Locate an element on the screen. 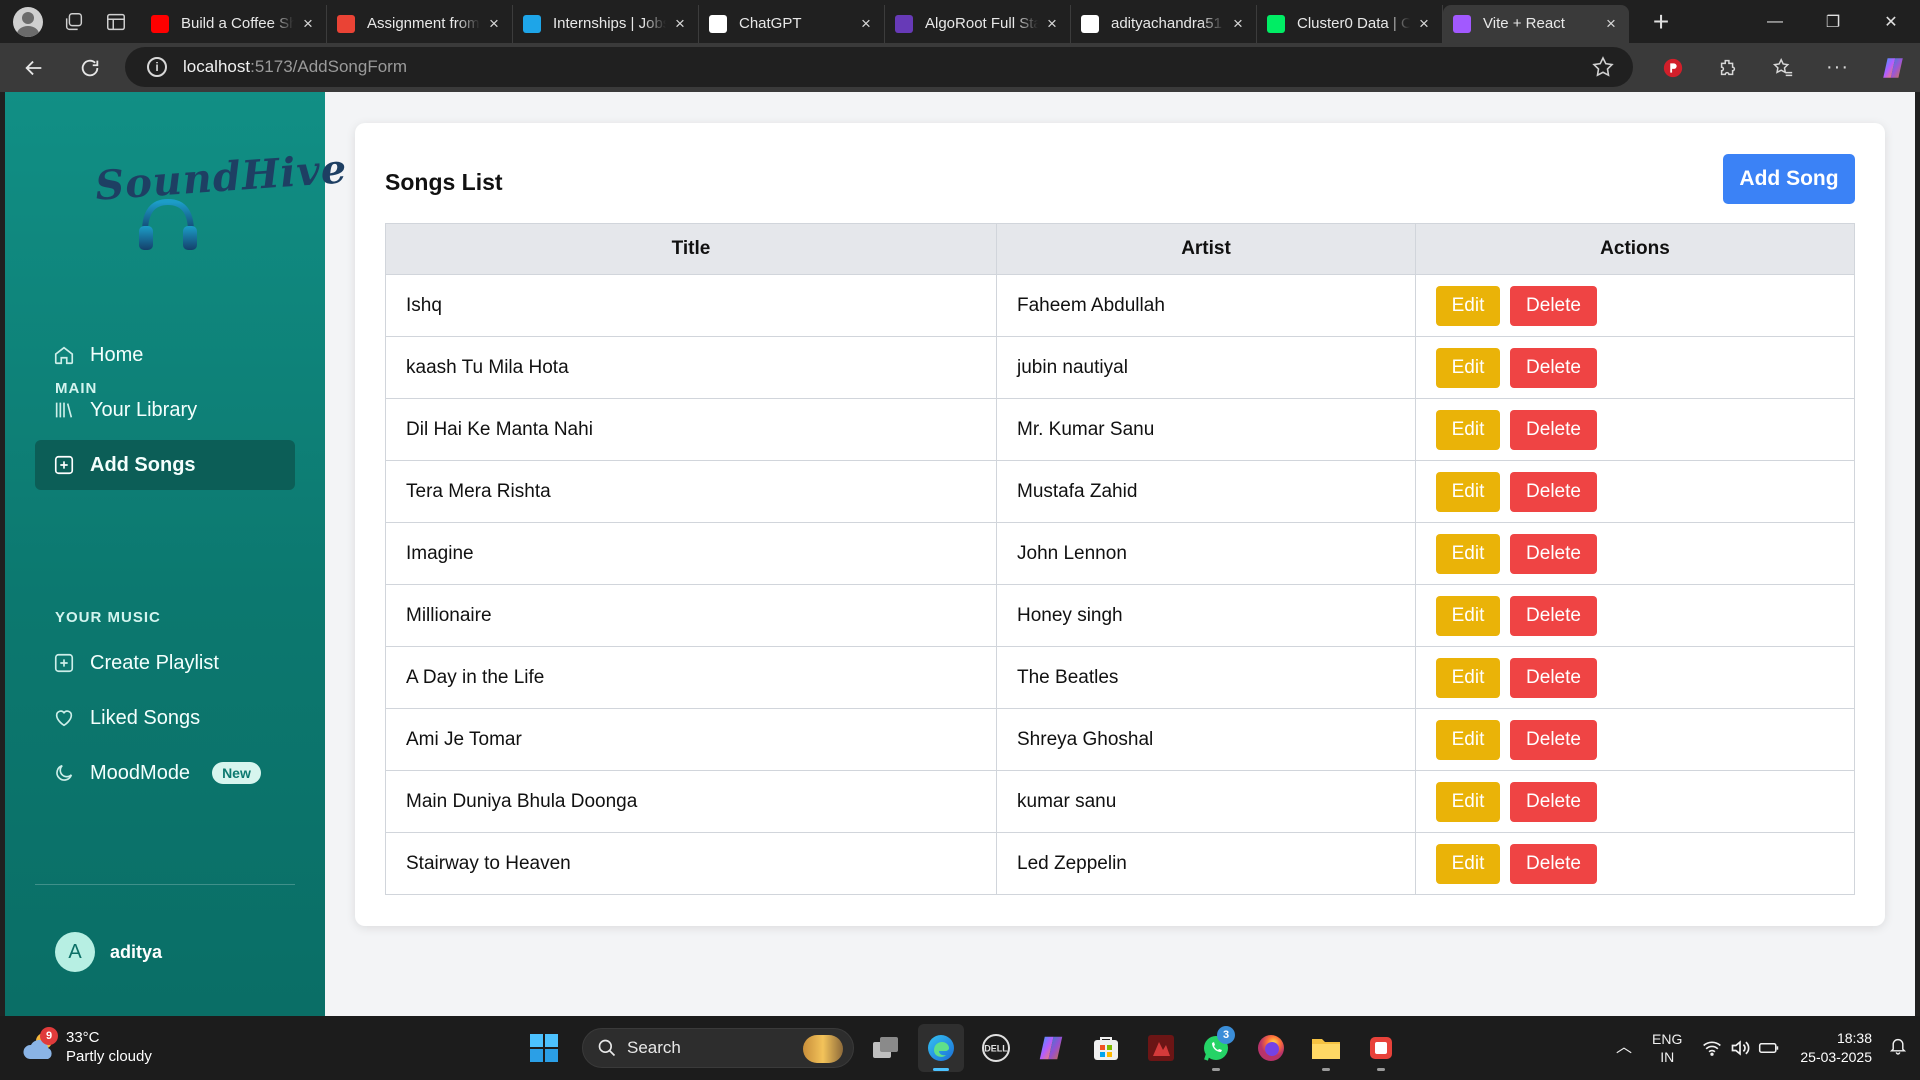  browser-tab: Build a Coffee Shop × is located at coordinates (234, 23).